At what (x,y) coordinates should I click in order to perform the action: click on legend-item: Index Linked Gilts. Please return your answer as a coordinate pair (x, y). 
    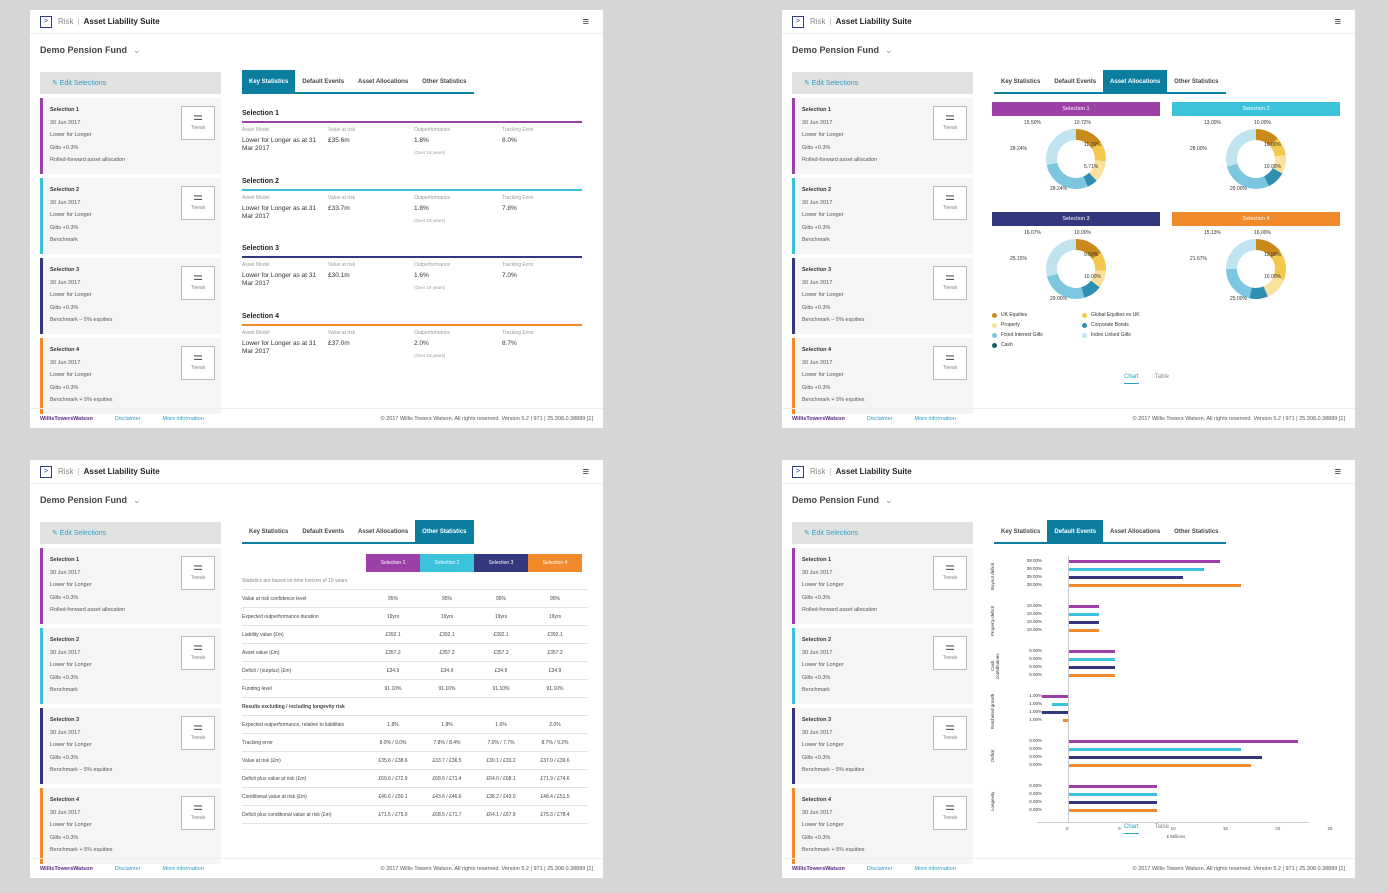
    Looking at the image, I should click on (1127, 335).